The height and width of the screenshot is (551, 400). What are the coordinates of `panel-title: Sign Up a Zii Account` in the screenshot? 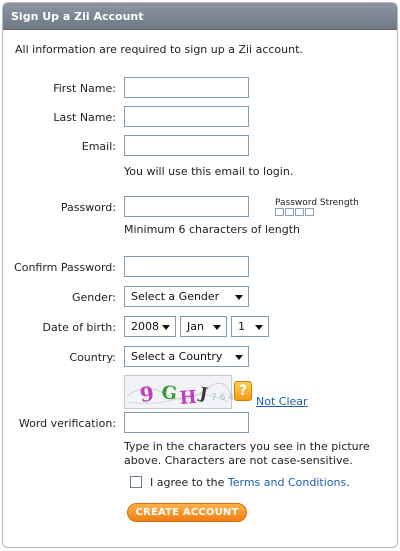 It's located at (200, 16).